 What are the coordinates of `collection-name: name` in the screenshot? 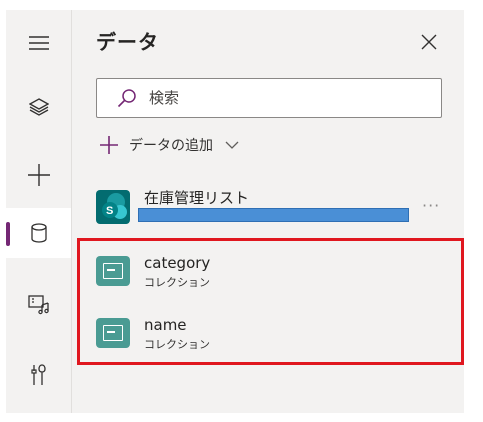 It's located at (165, 325).